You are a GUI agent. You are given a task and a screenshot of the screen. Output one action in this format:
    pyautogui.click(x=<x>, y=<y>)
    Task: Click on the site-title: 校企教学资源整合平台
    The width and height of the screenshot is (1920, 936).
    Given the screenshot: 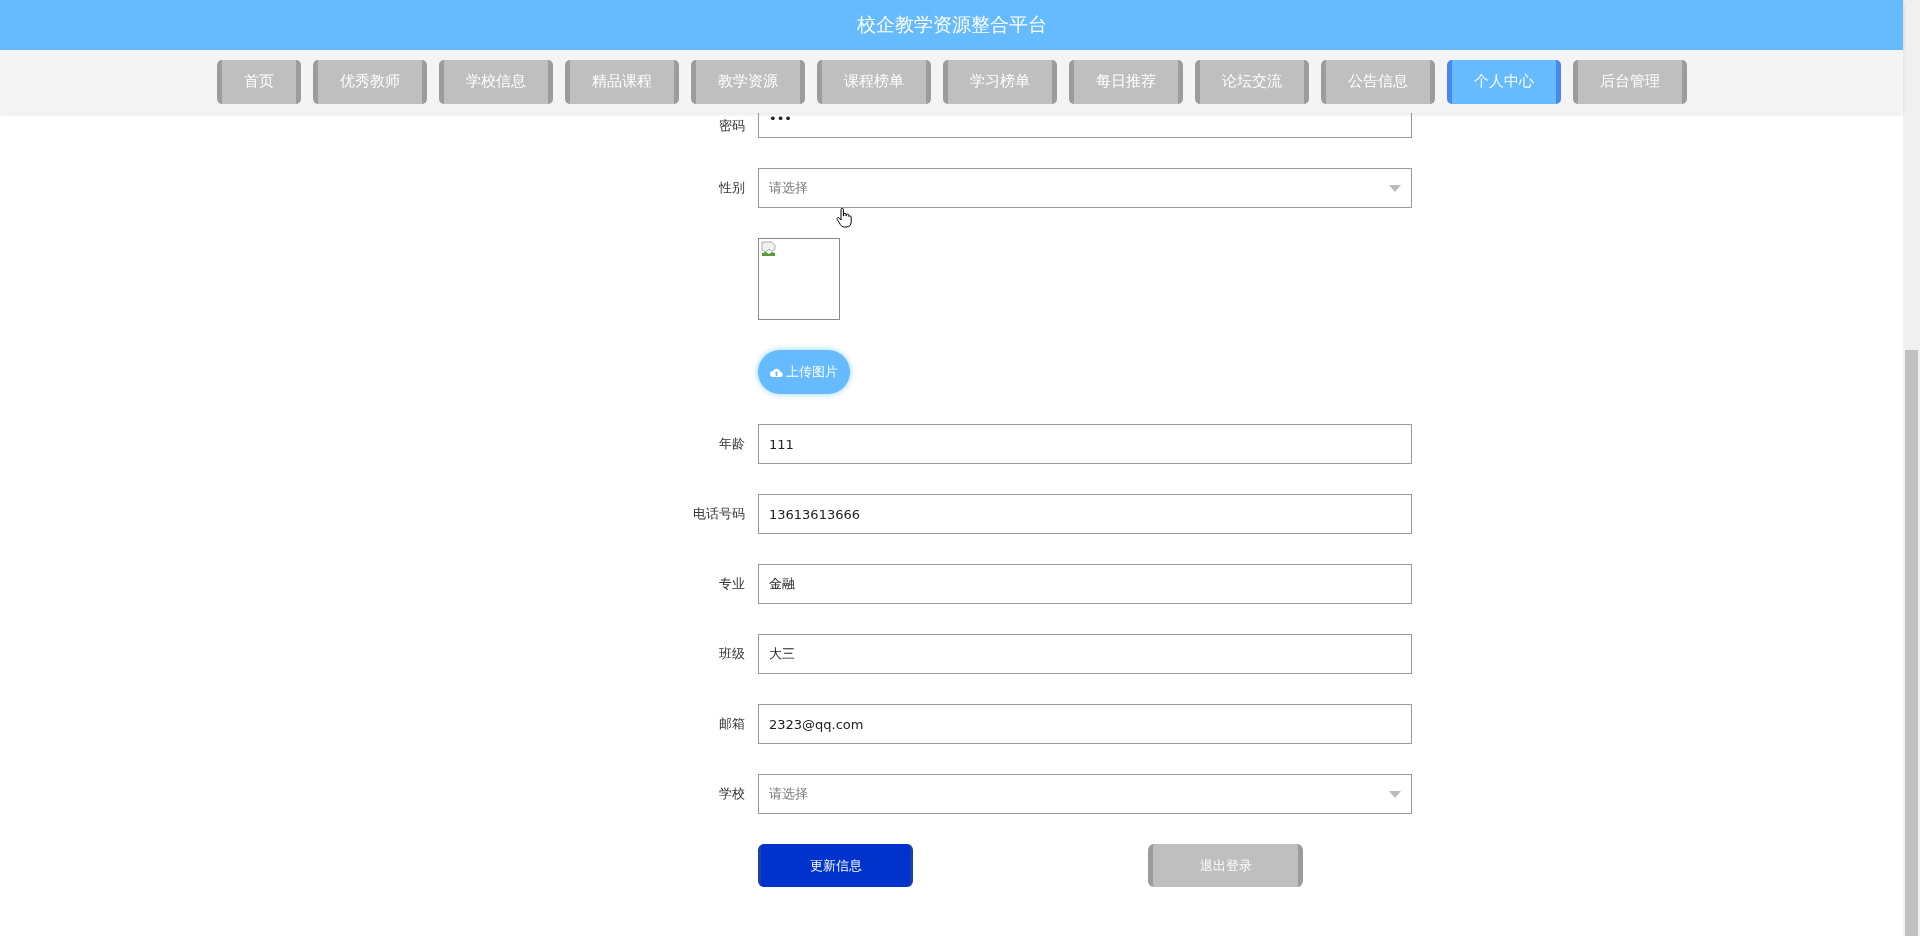 What is the action you would take?
    pyautogui.click(x=951, y=24)
    